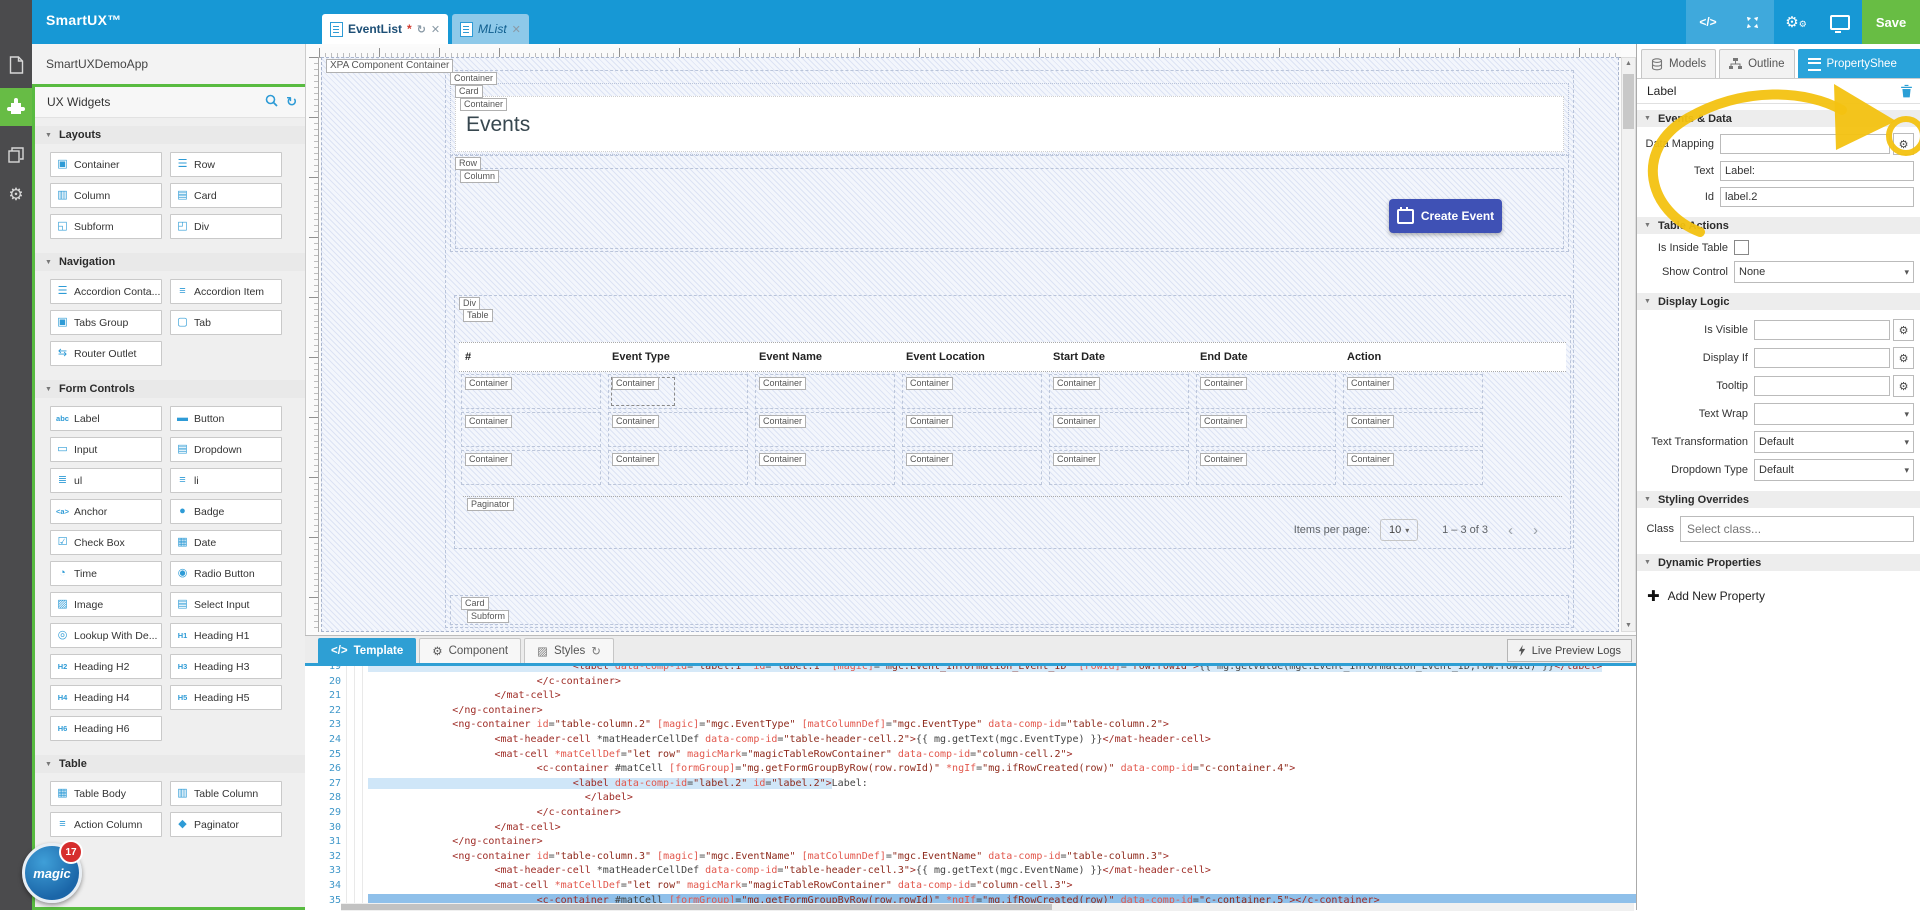 Image resolution: width=1920 pixels, height=911 pixels. I want to click on code-line-20: </c-container>, so click(1002, 682).